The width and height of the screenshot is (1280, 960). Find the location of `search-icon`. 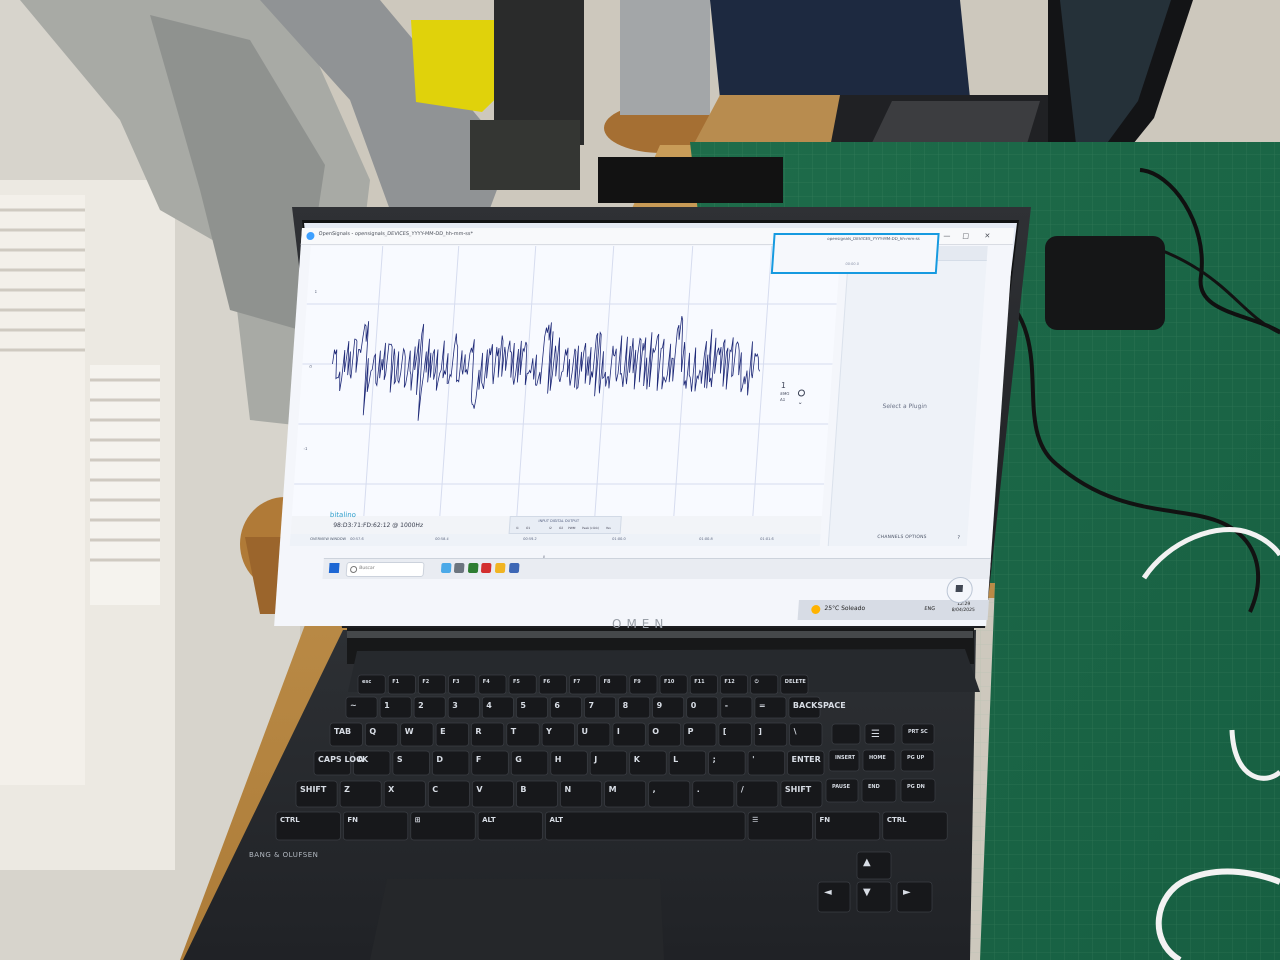

search-icon is located at coordinates (353, 569).